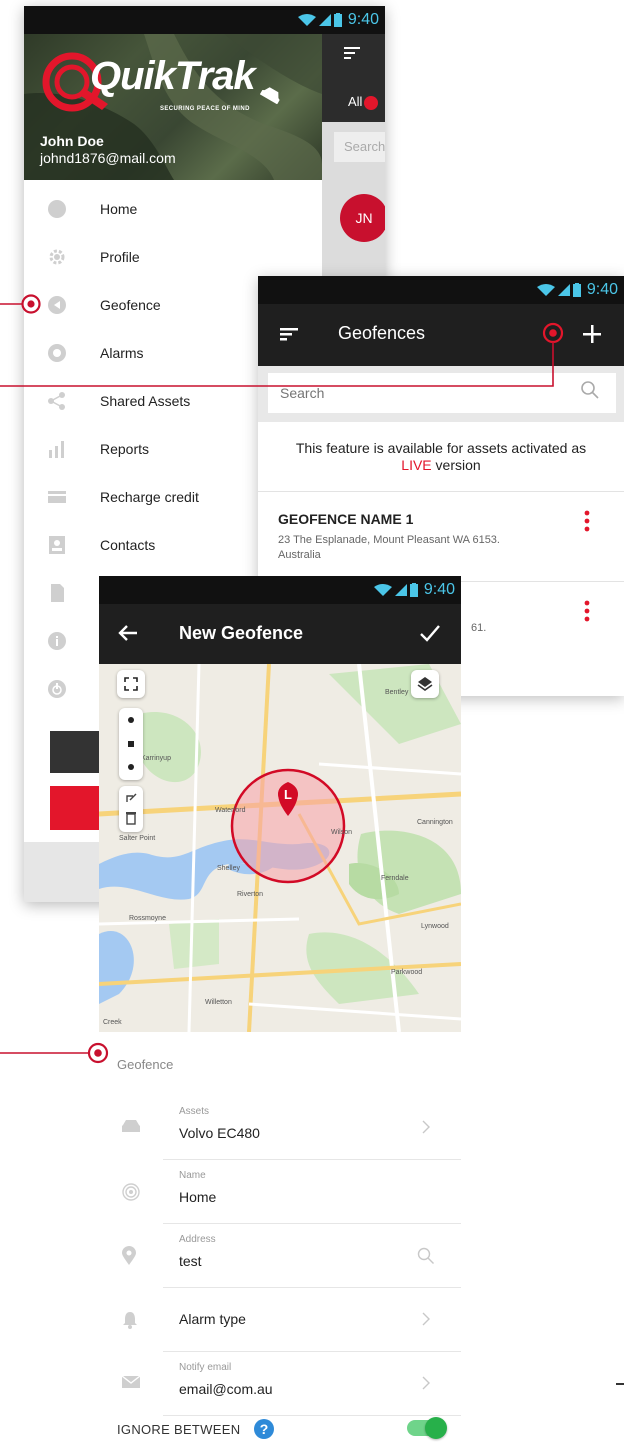 Image resolution: width=624 pixels, height=1448 pixels. What do you see at coordinates (205, 109) in the screenshot?
I see `logo-tagline: SECURING PEACE OF MIND` at bounding box center [205, 109].